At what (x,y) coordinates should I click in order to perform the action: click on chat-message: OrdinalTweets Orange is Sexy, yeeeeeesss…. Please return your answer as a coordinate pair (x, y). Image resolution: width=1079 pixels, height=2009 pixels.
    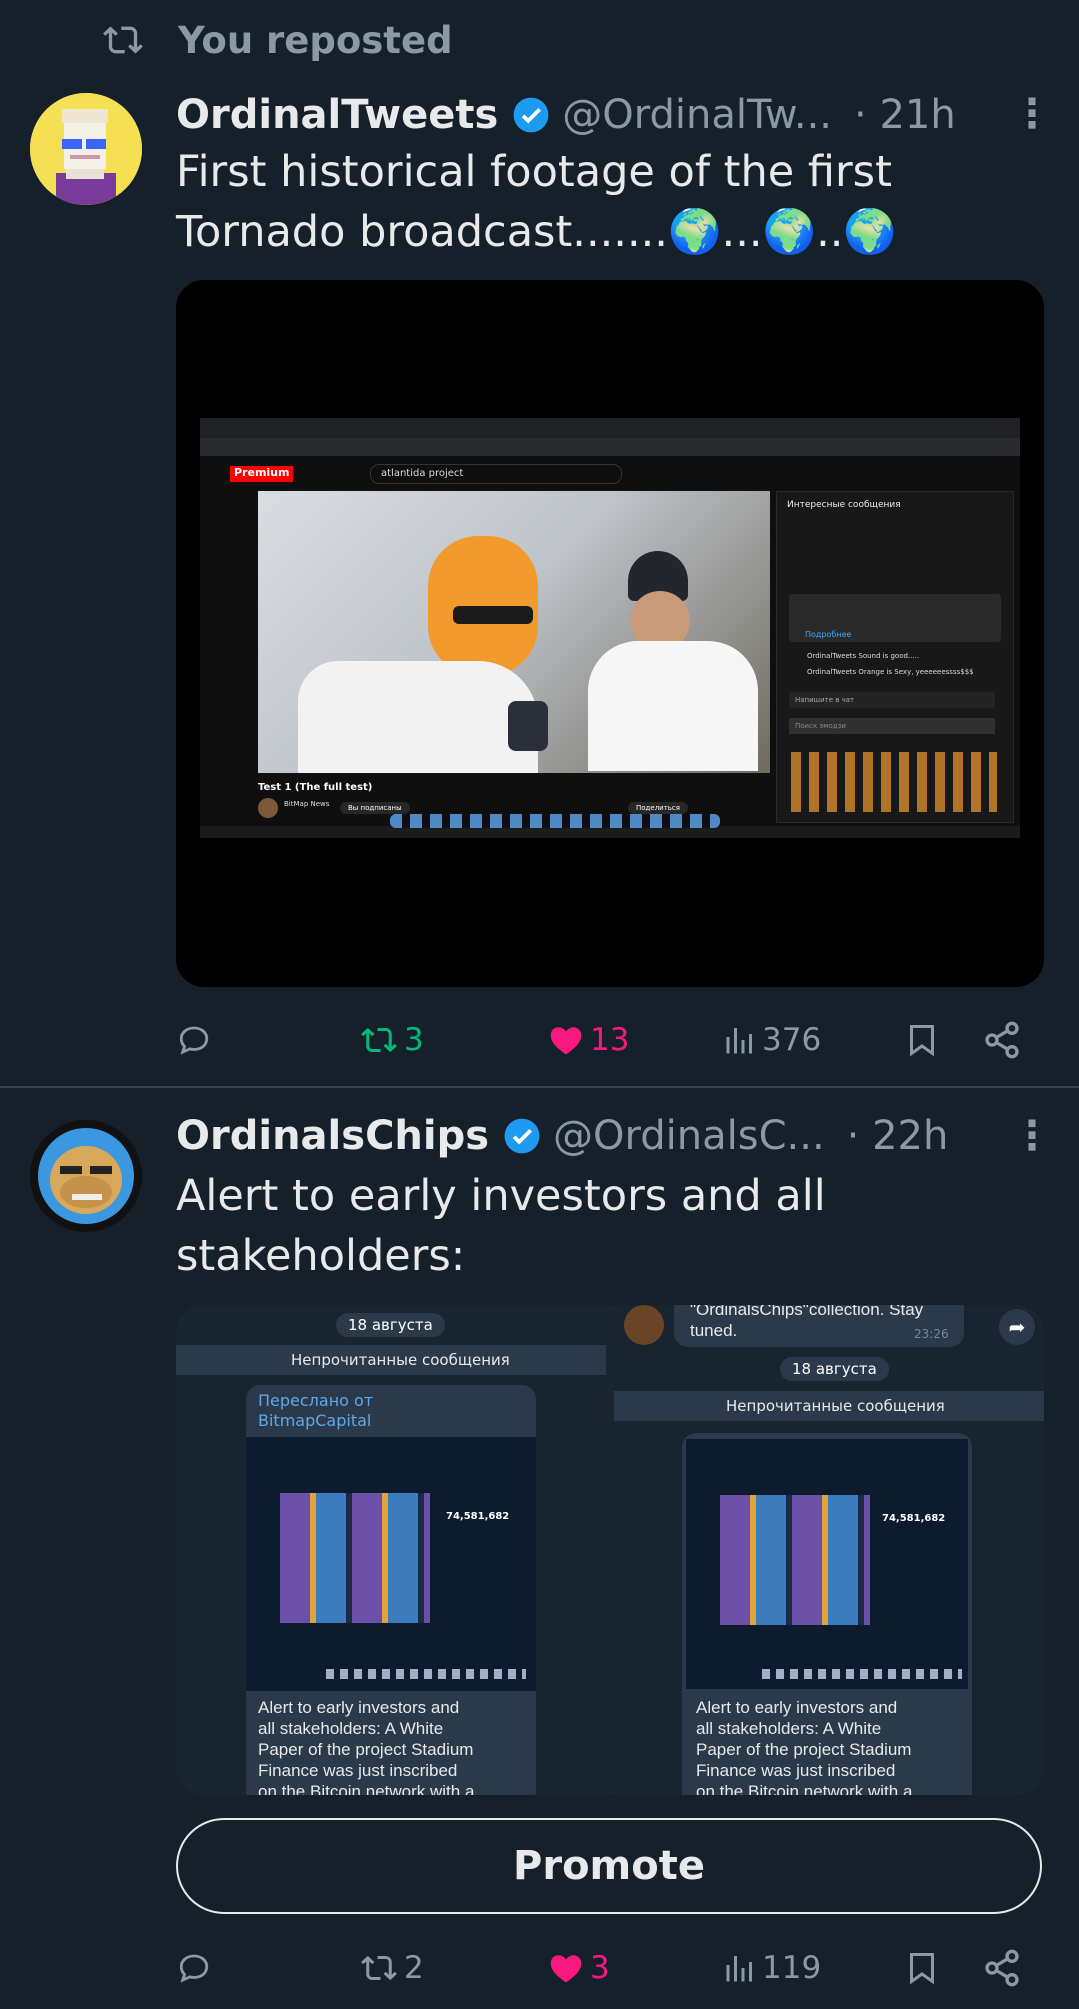
    Looking at the image, I should click on (890, 672).